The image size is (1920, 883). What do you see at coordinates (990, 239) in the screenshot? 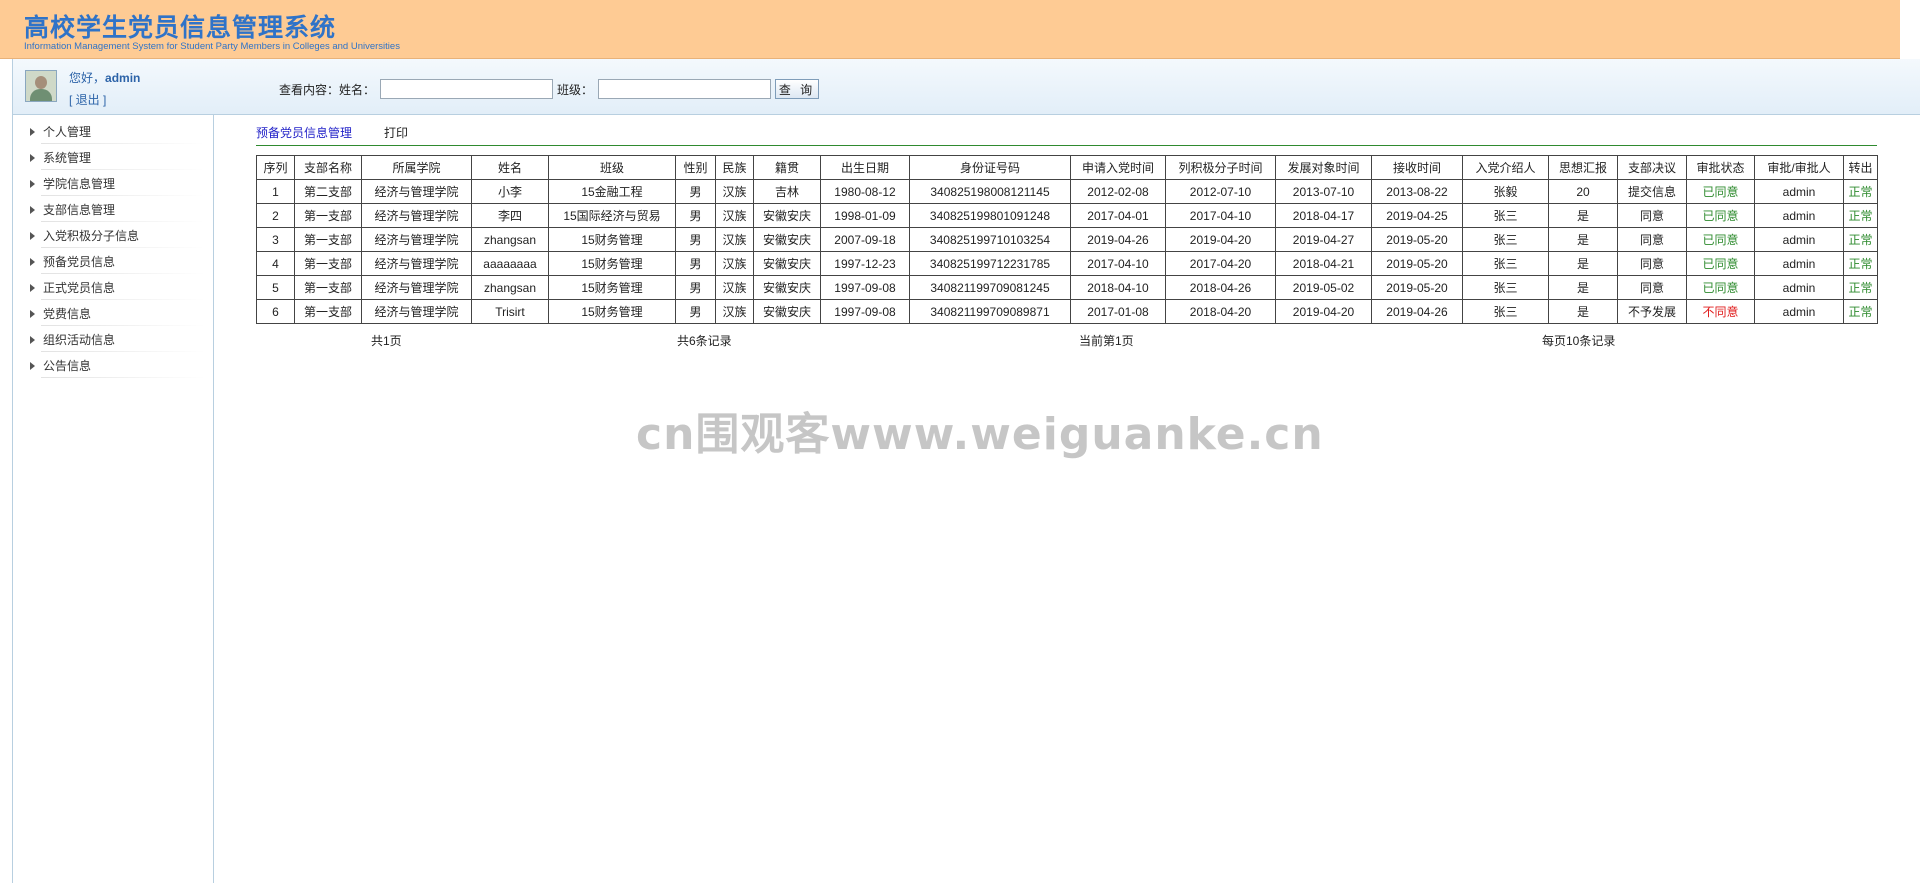
I see `table-cell: 340825199710103254` at bounding box center [990, 239].